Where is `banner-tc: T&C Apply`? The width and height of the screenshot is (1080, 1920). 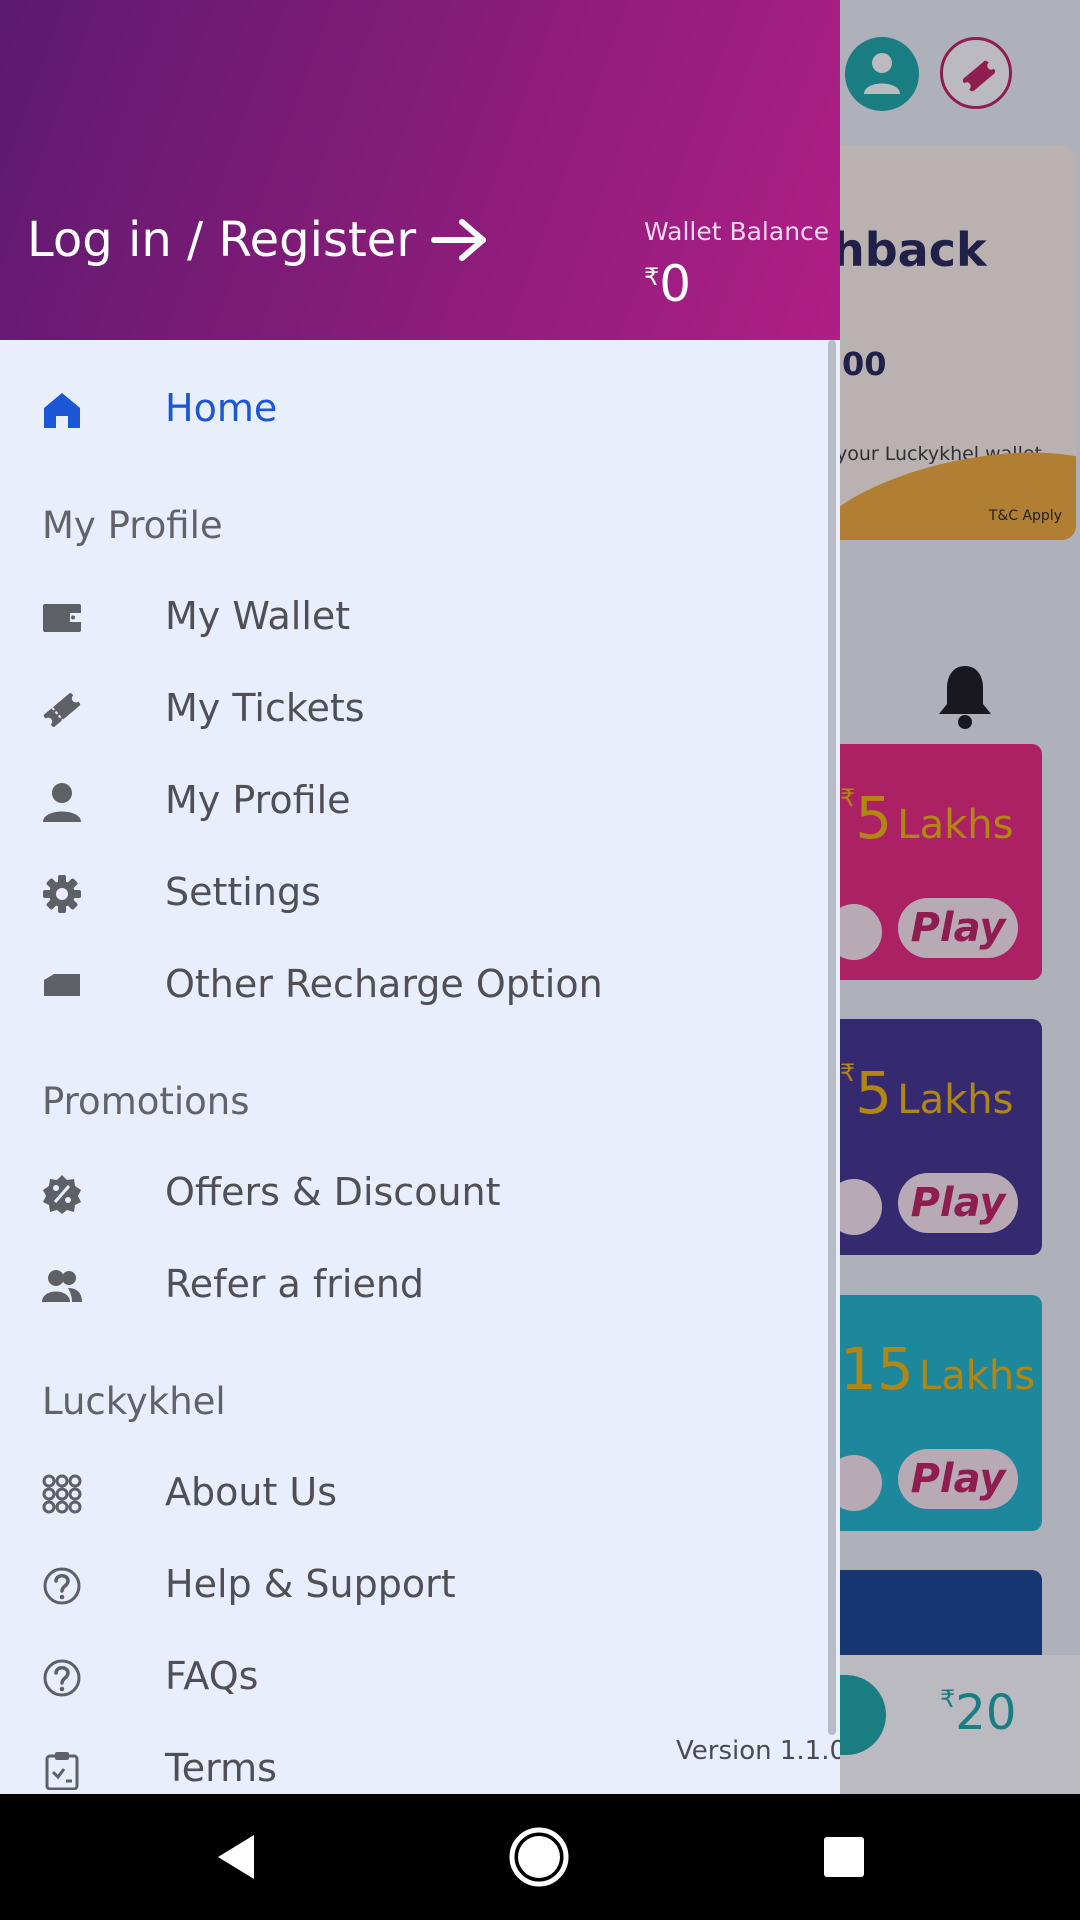
banner-tc: T&C Apply is located at coordinates (1025, 516).